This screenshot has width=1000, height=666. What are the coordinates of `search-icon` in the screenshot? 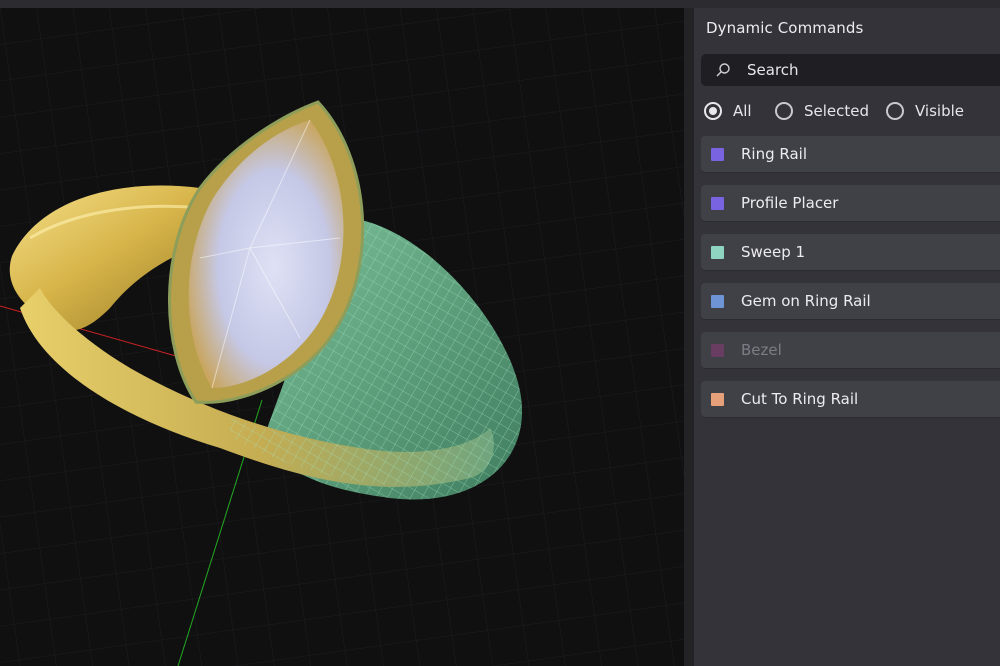 It's located at (723, 70).